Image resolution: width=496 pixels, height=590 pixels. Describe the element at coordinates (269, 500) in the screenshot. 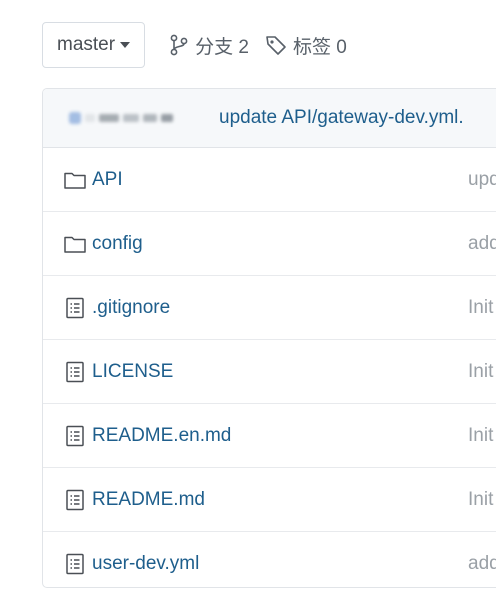

I see `file-row: README.md Init` at that location.